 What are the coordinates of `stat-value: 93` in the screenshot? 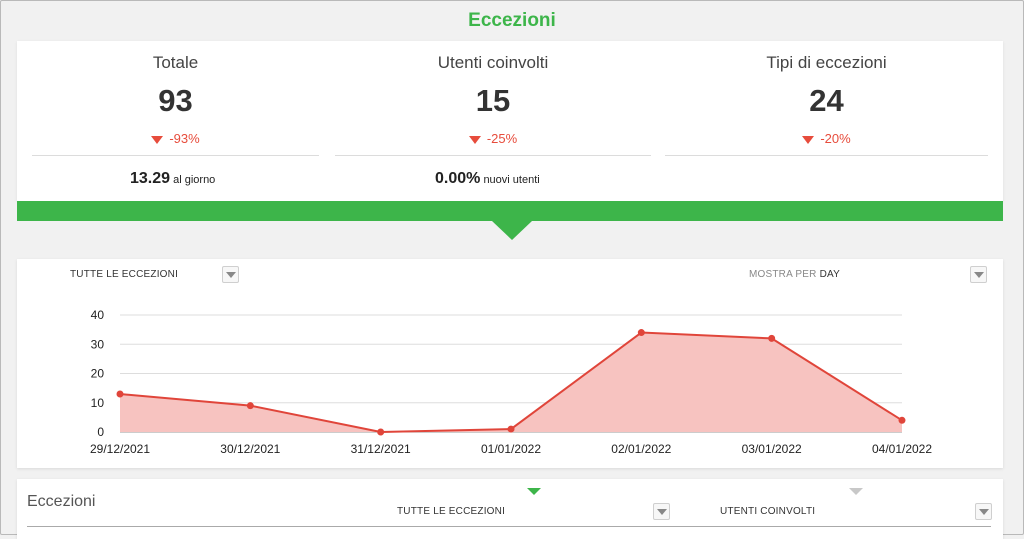 It's located at (175, 100).